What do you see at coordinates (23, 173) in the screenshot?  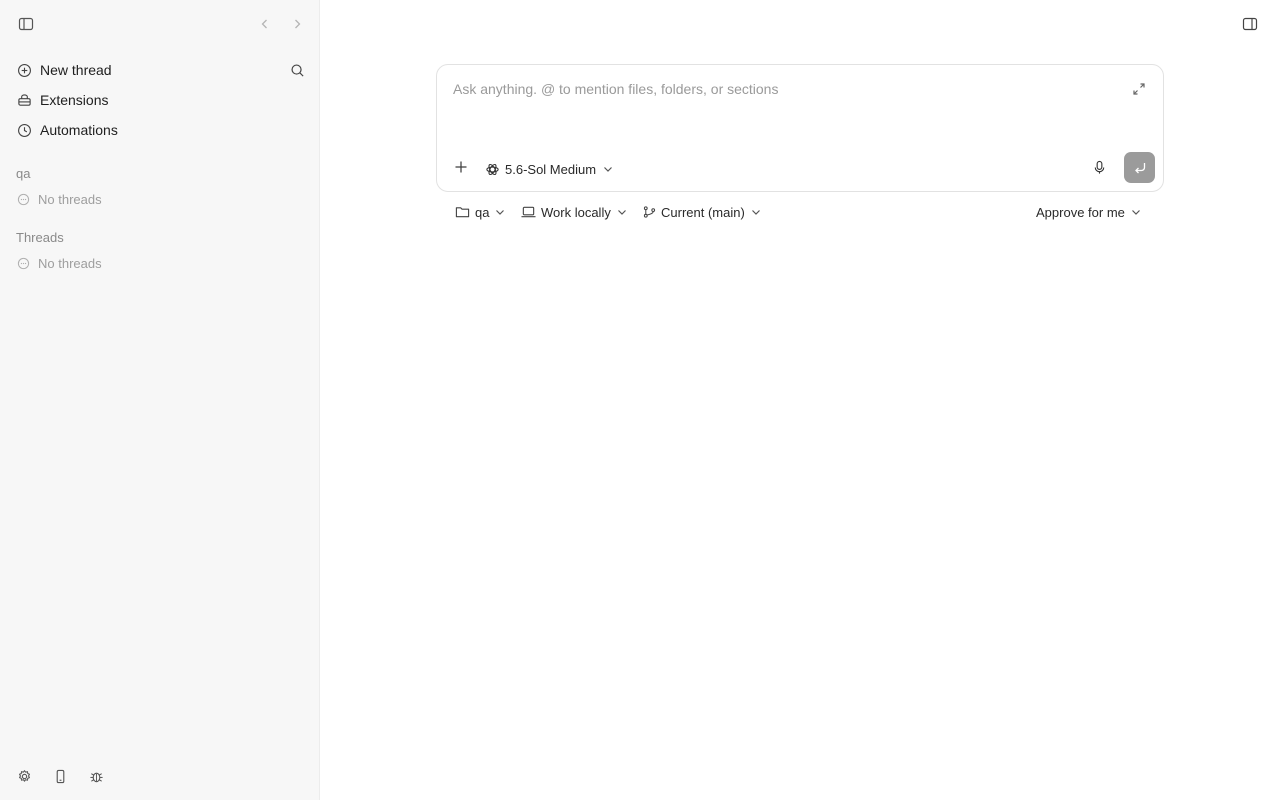 I see `section-title-qa: qa` at bounding box center [23, 173].